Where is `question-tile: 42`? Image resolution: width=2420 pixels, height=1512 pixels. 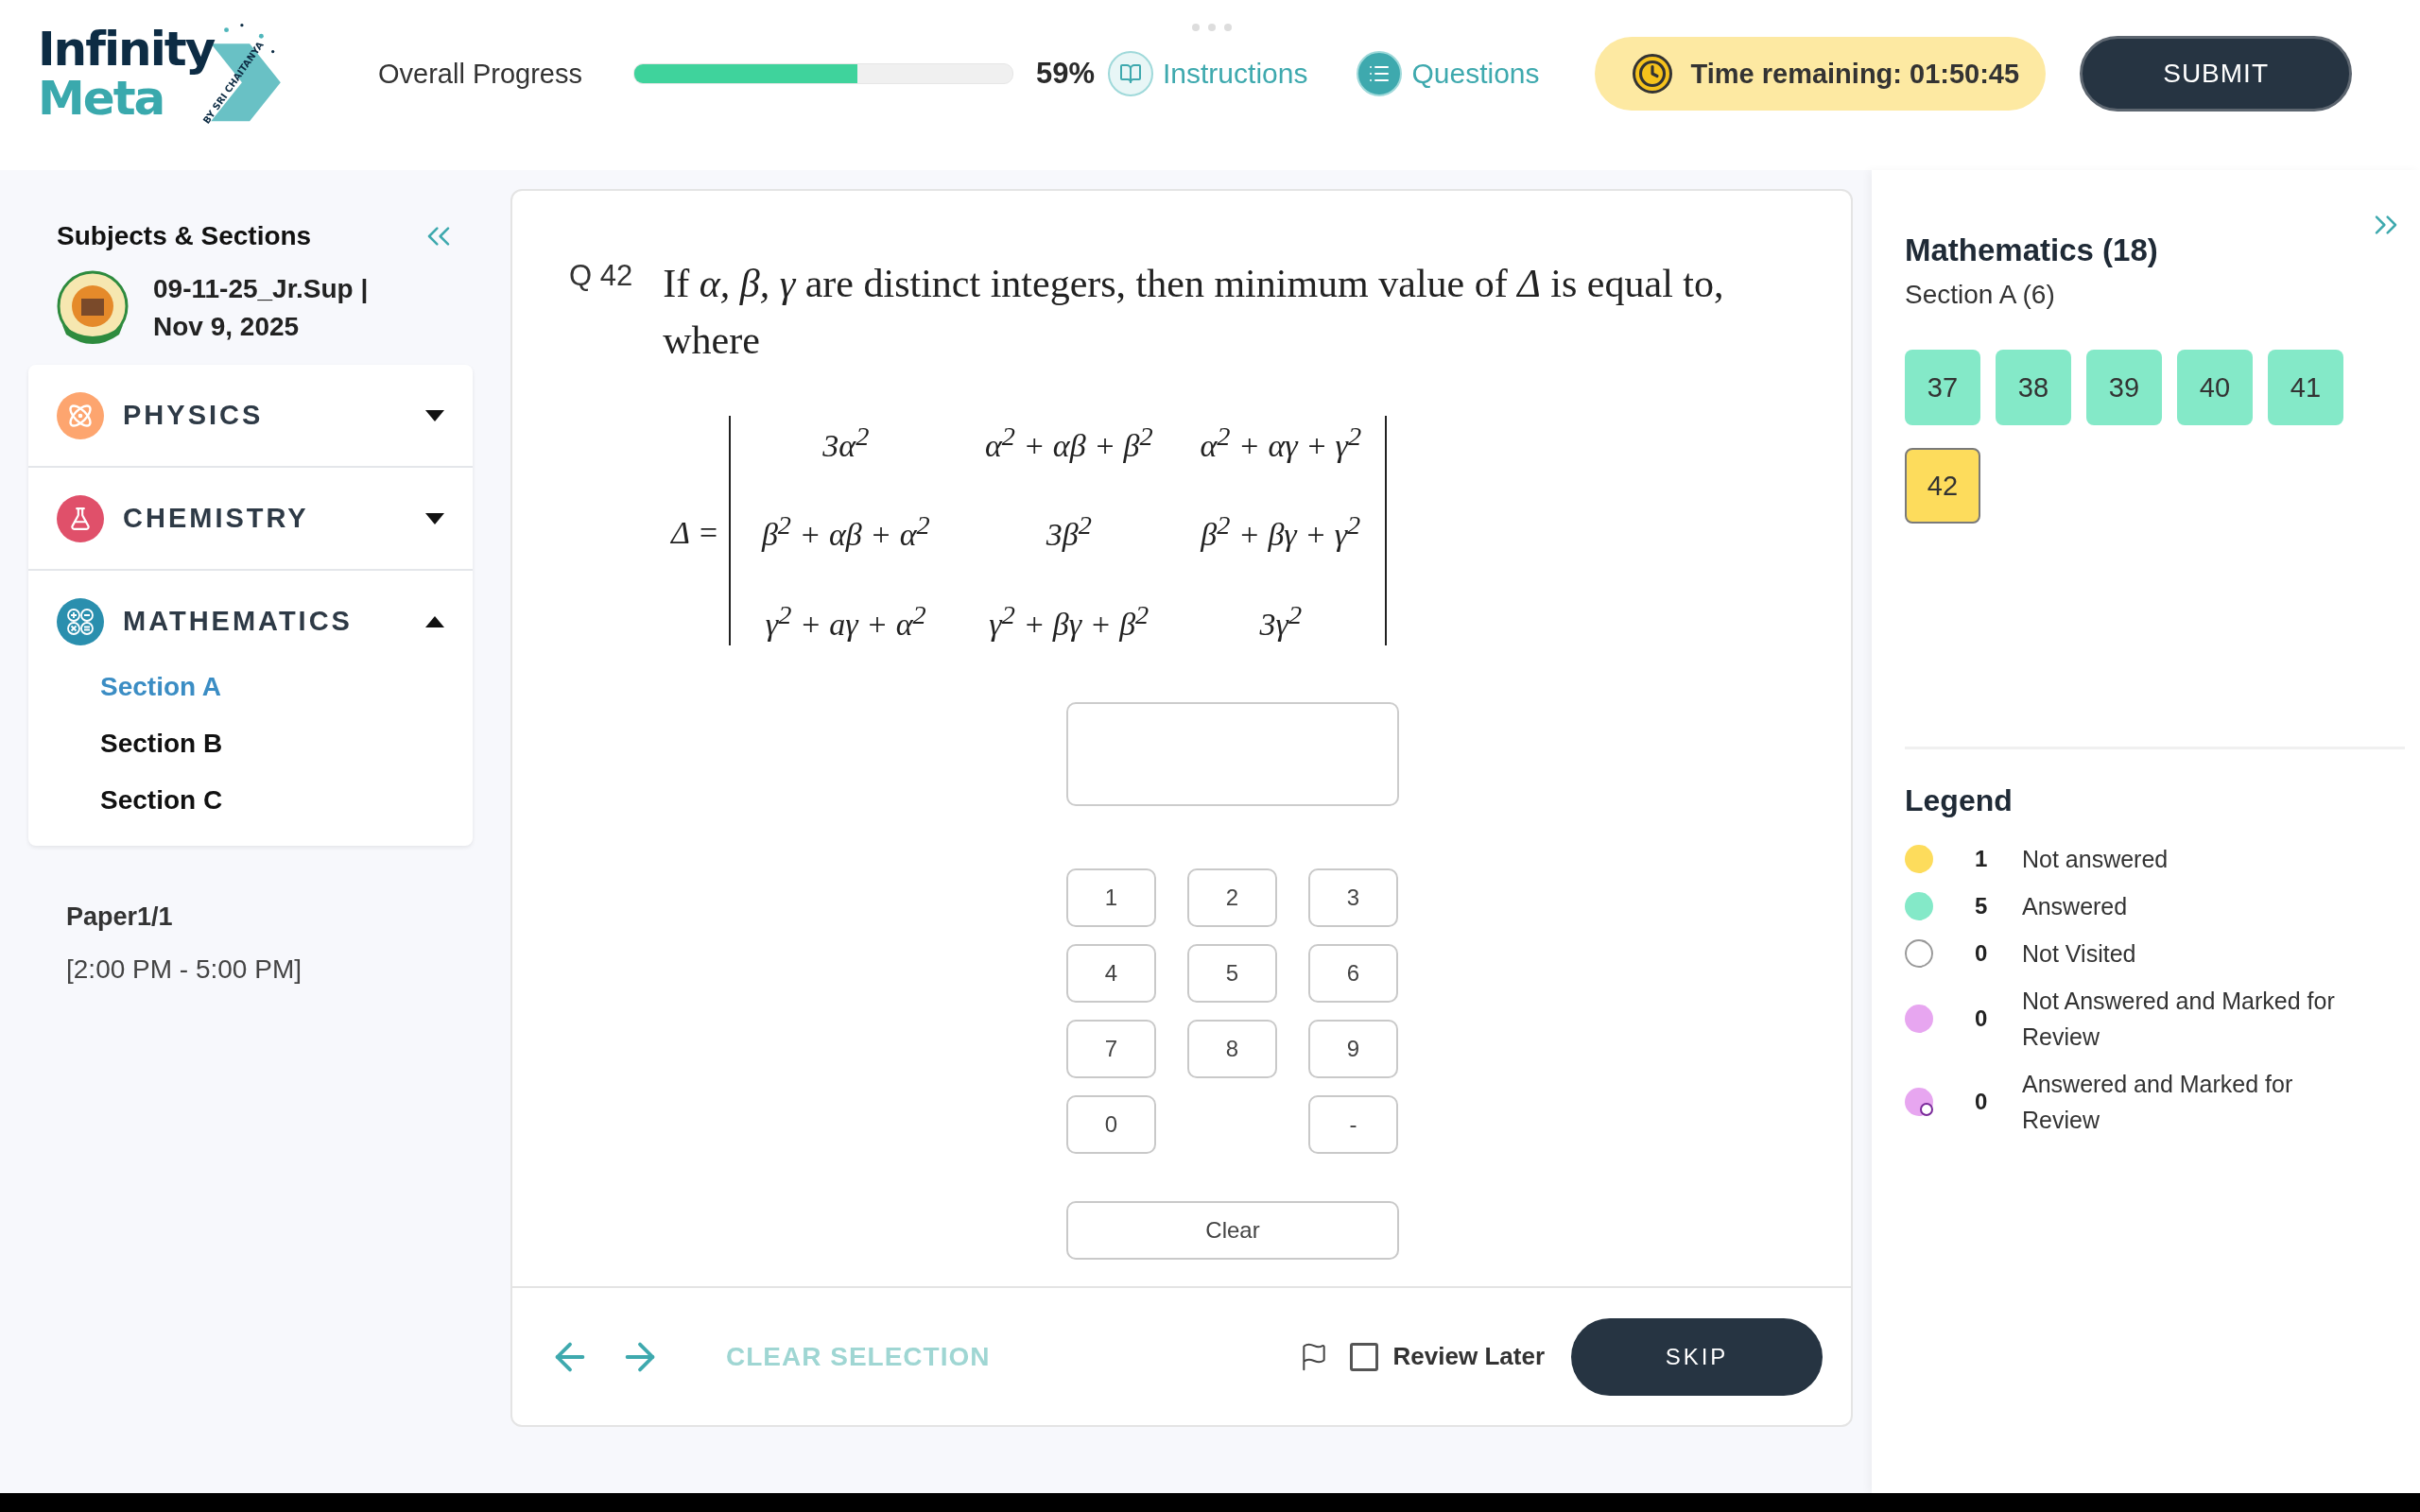
question-tile: 42 is located at coordinates (1942, 486).